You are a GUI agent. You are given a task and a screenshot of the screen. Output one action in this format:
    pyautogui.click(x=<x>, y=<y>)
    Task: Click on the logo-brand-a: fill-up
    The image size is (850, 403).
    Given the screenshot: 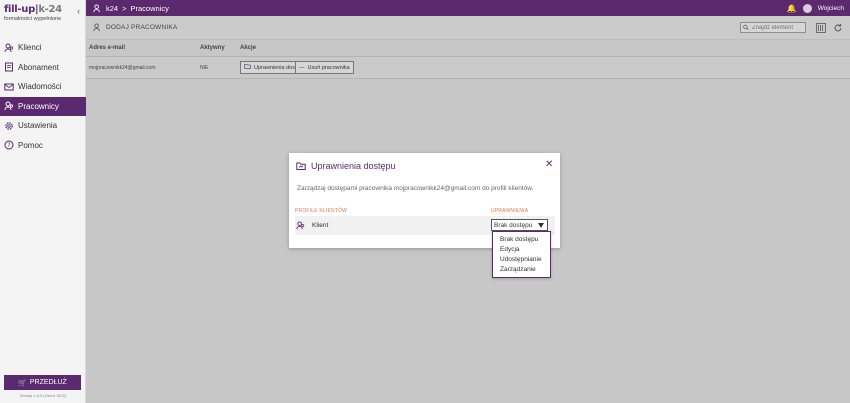 What is the action you would take?
    pyautogui.click(x=19, y=9)
    